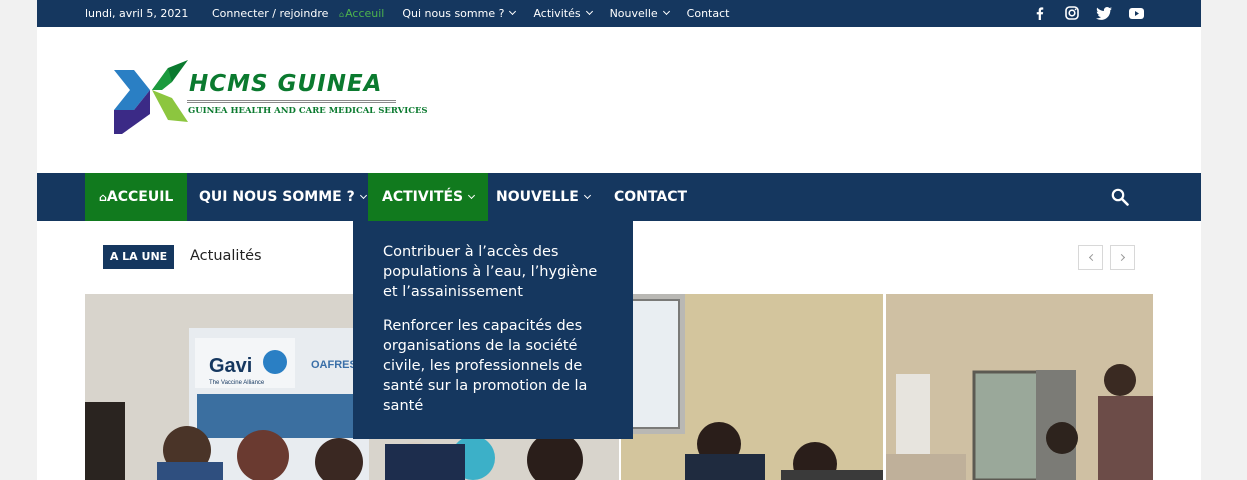 The width and height of the screenshot is (1247, 480). I want to click on twitter-icon, so click(1104, 13).